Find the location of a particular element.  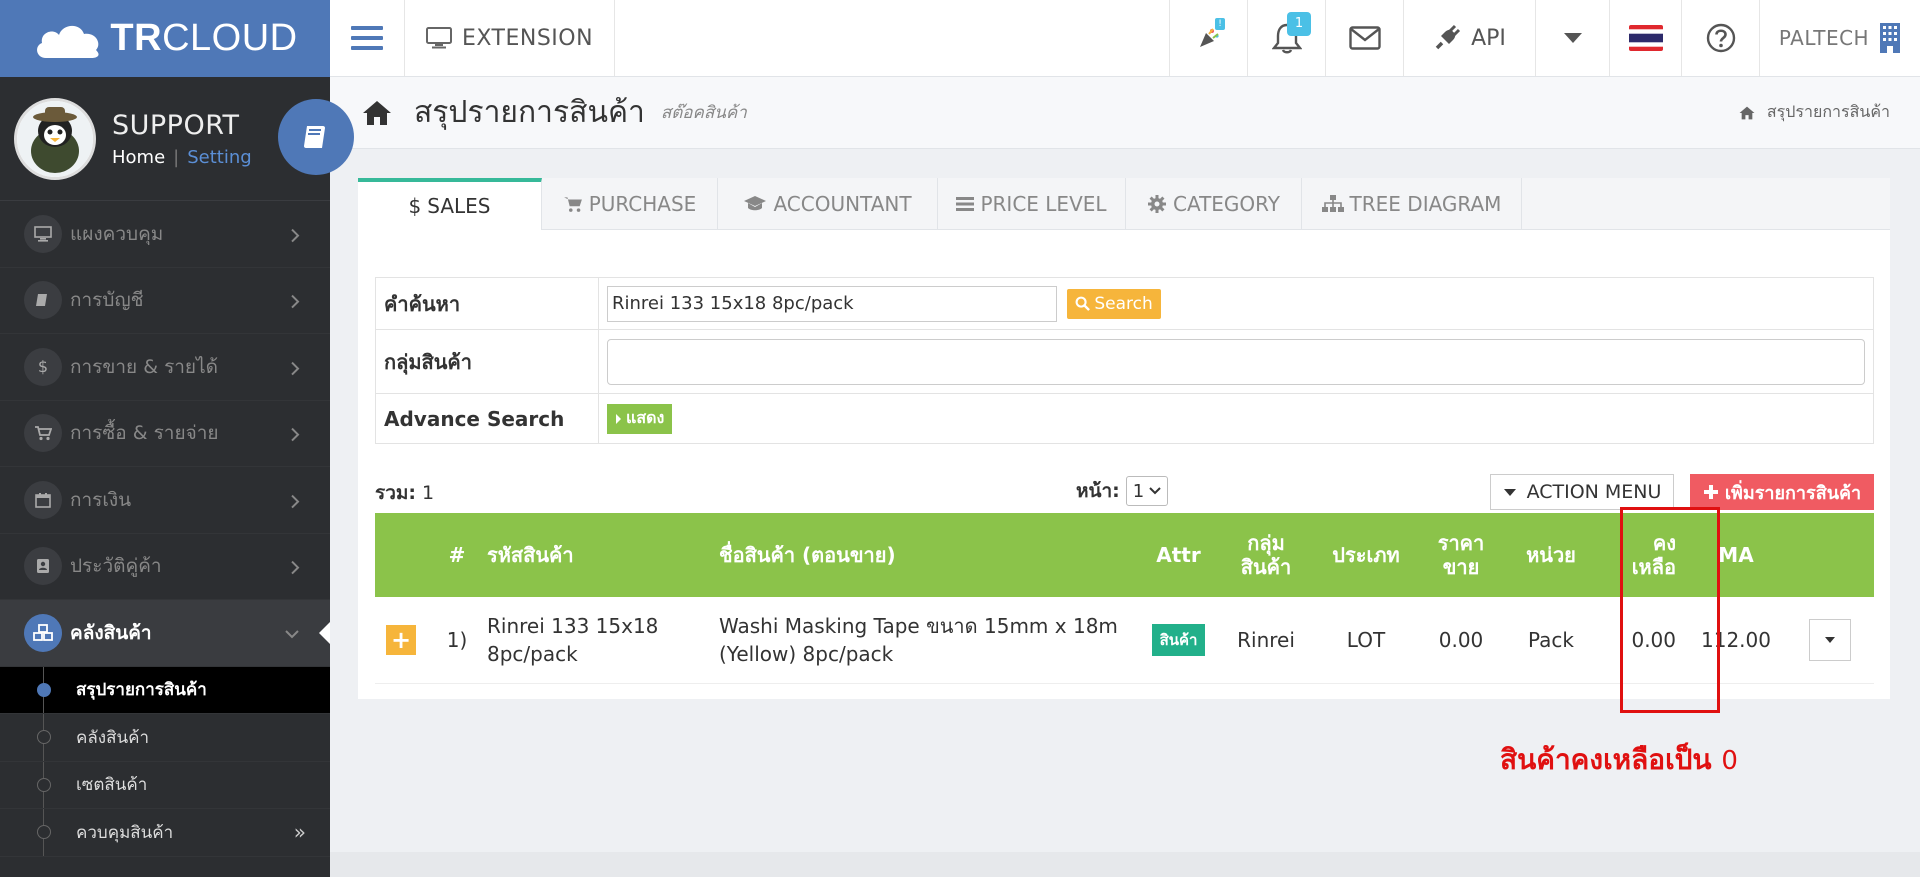

action-menu-button: ACTION MENU is located at coordinates (1582, 492).